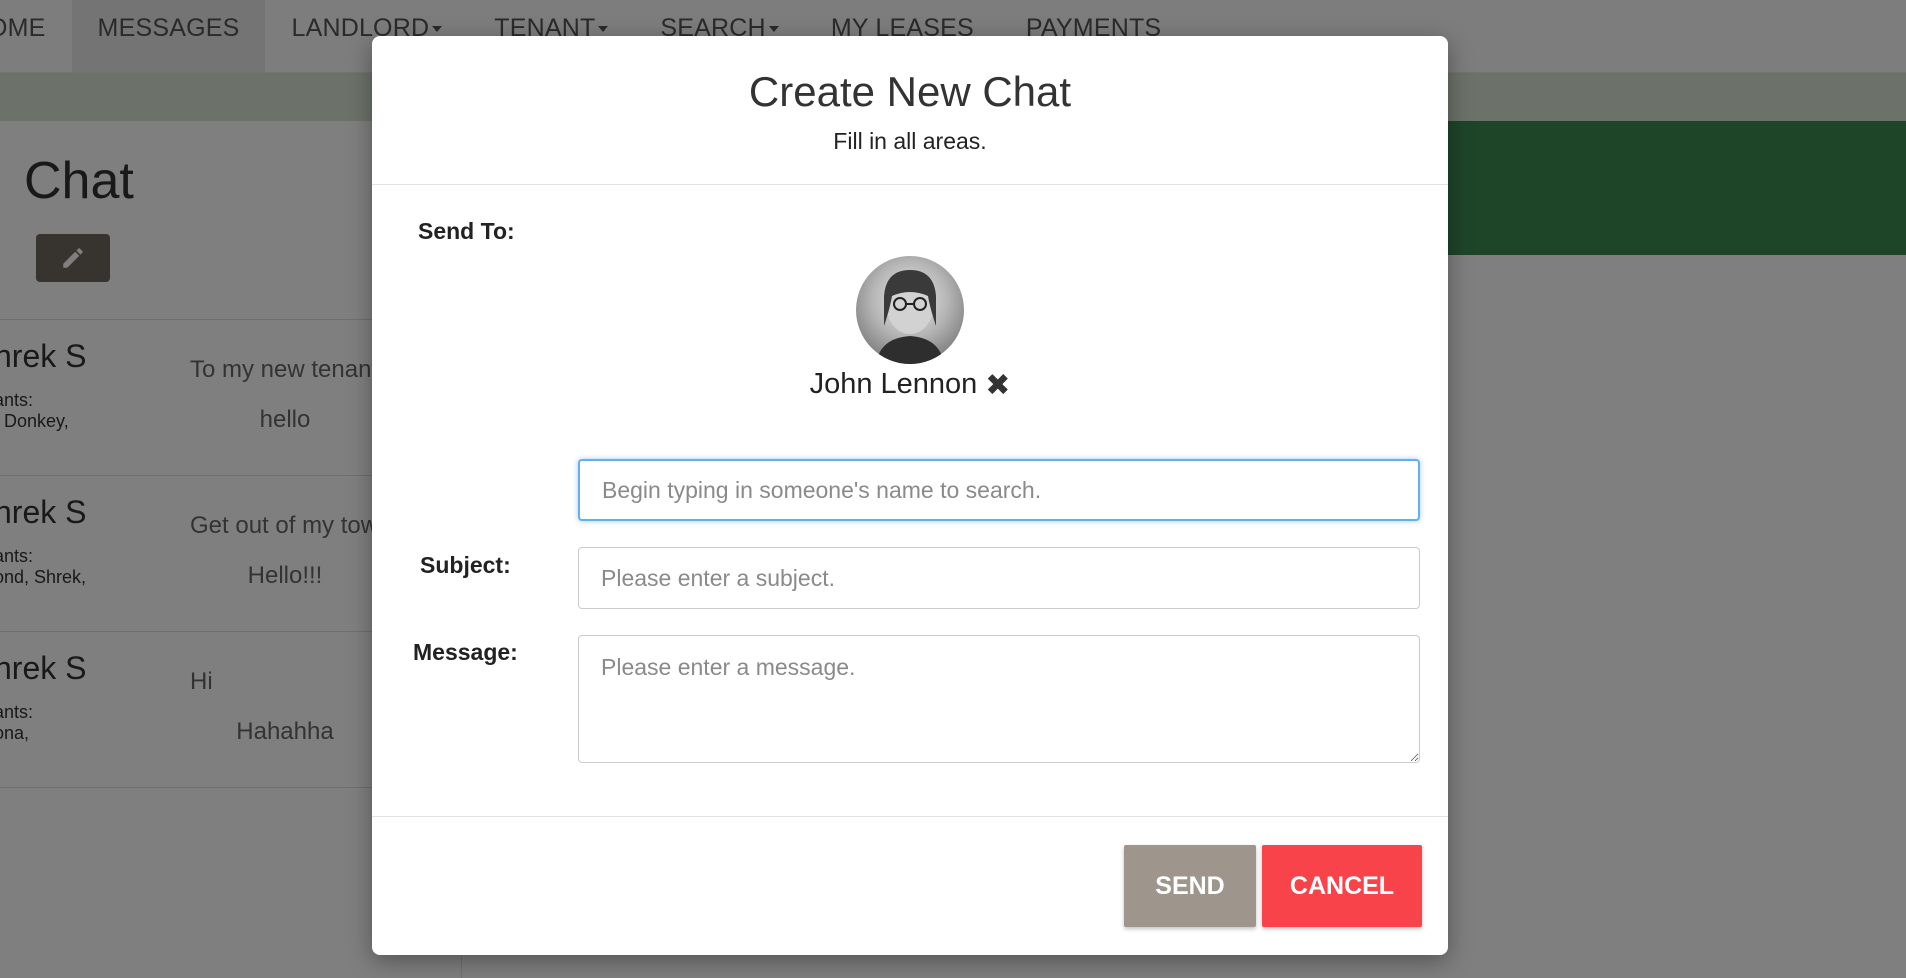 The width and height of the screenshot is (1906, 978). Describe the element at coordinates (999, 699) in the screenshot. I see `message-textarea` at that location.